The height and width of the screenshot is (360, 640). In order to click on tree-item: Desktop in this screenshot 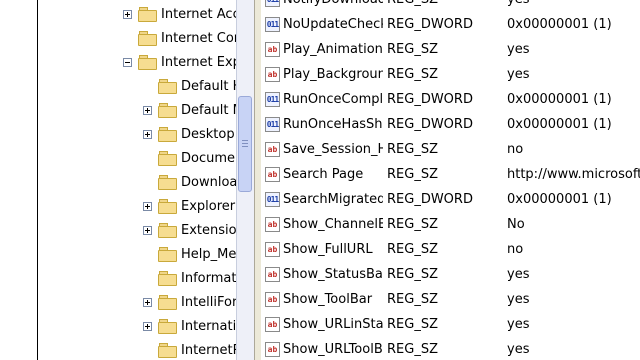, I will do `click(189, 134)`.